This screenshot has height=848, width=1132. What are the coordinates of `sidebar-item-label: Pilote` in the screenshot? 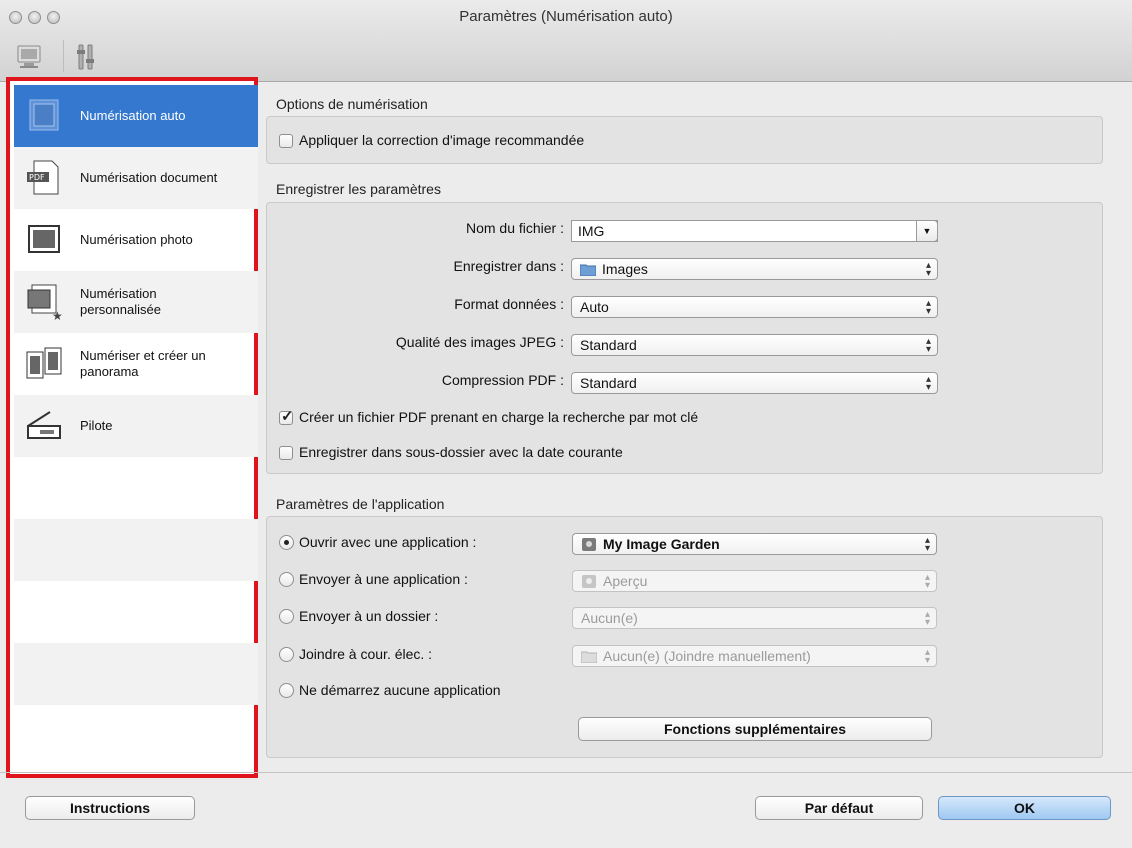 It's located at (96, 425).